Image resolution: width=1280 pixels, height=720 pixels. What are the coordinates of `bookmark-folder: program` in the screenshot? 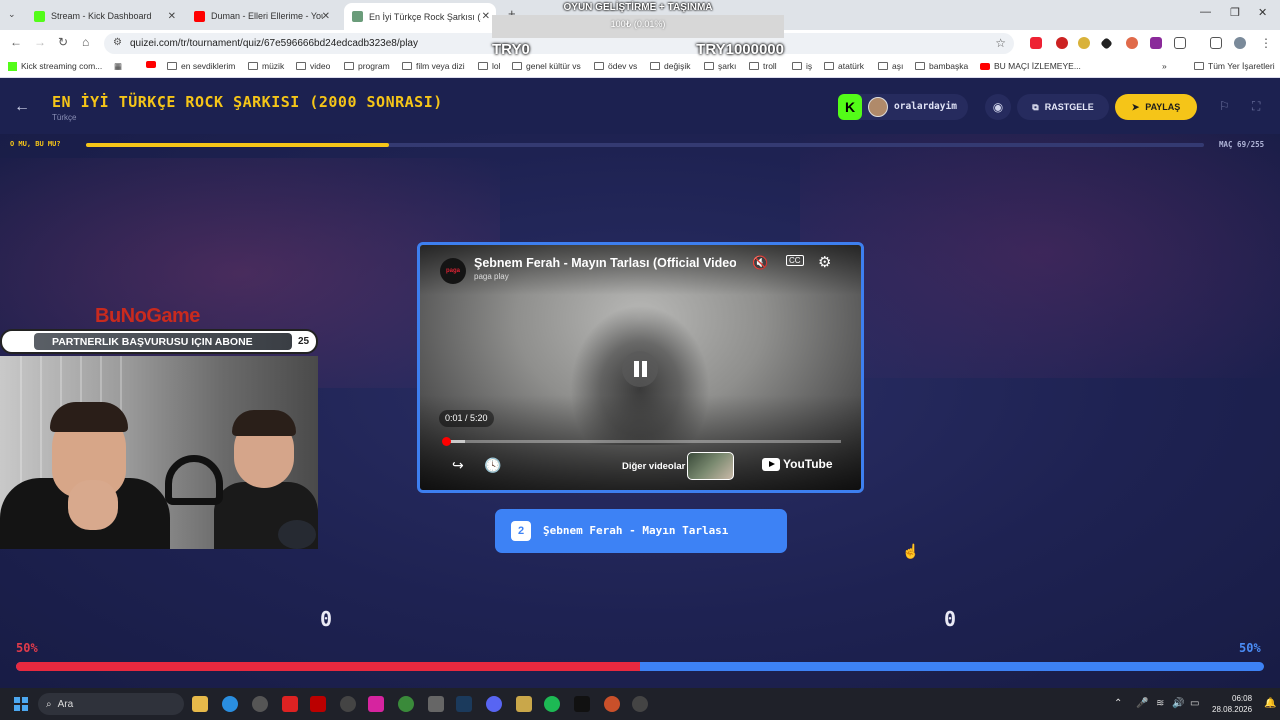 It's located at (367, 66).